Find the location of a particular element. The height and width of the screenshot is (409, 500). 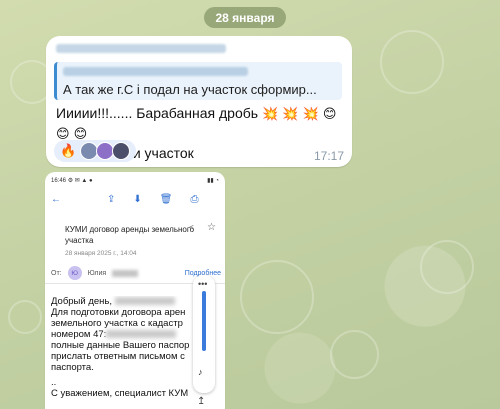

from-label: От: is located at coordinates (56, 273).